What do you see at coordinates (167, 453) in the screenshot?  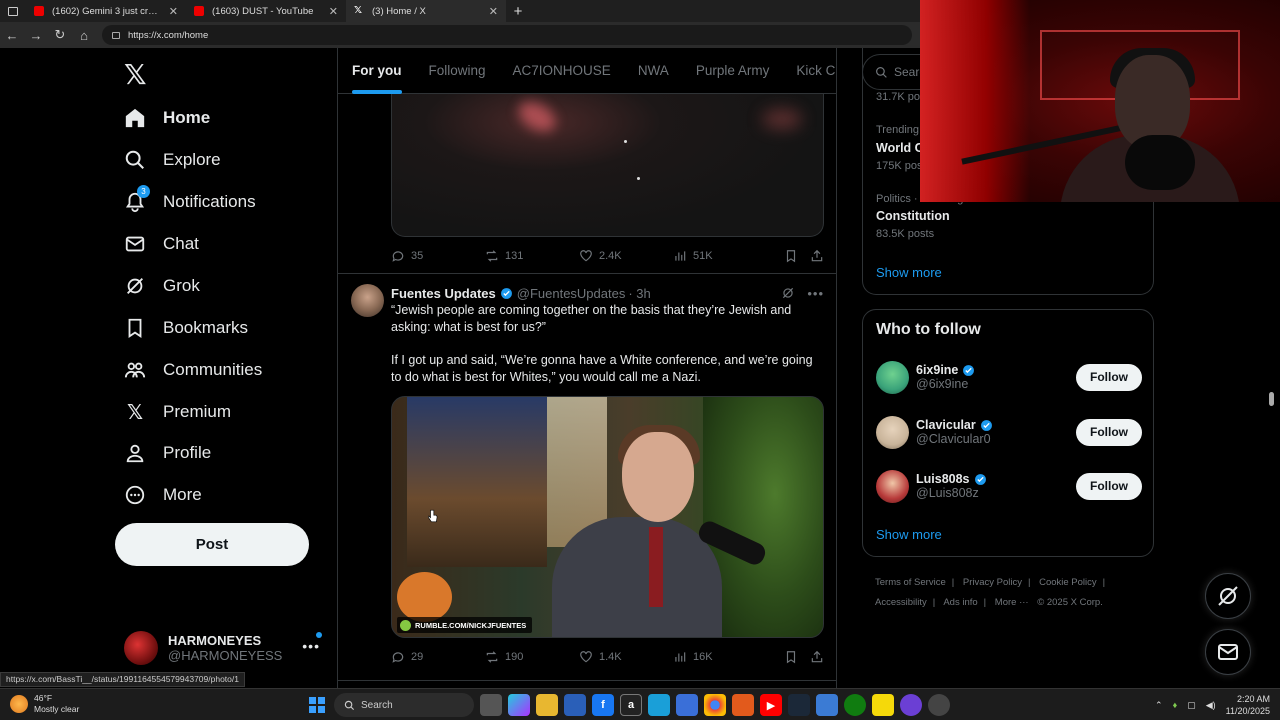 I see `sidebar-item-profile: Profile` at bounding box center [167, 453].